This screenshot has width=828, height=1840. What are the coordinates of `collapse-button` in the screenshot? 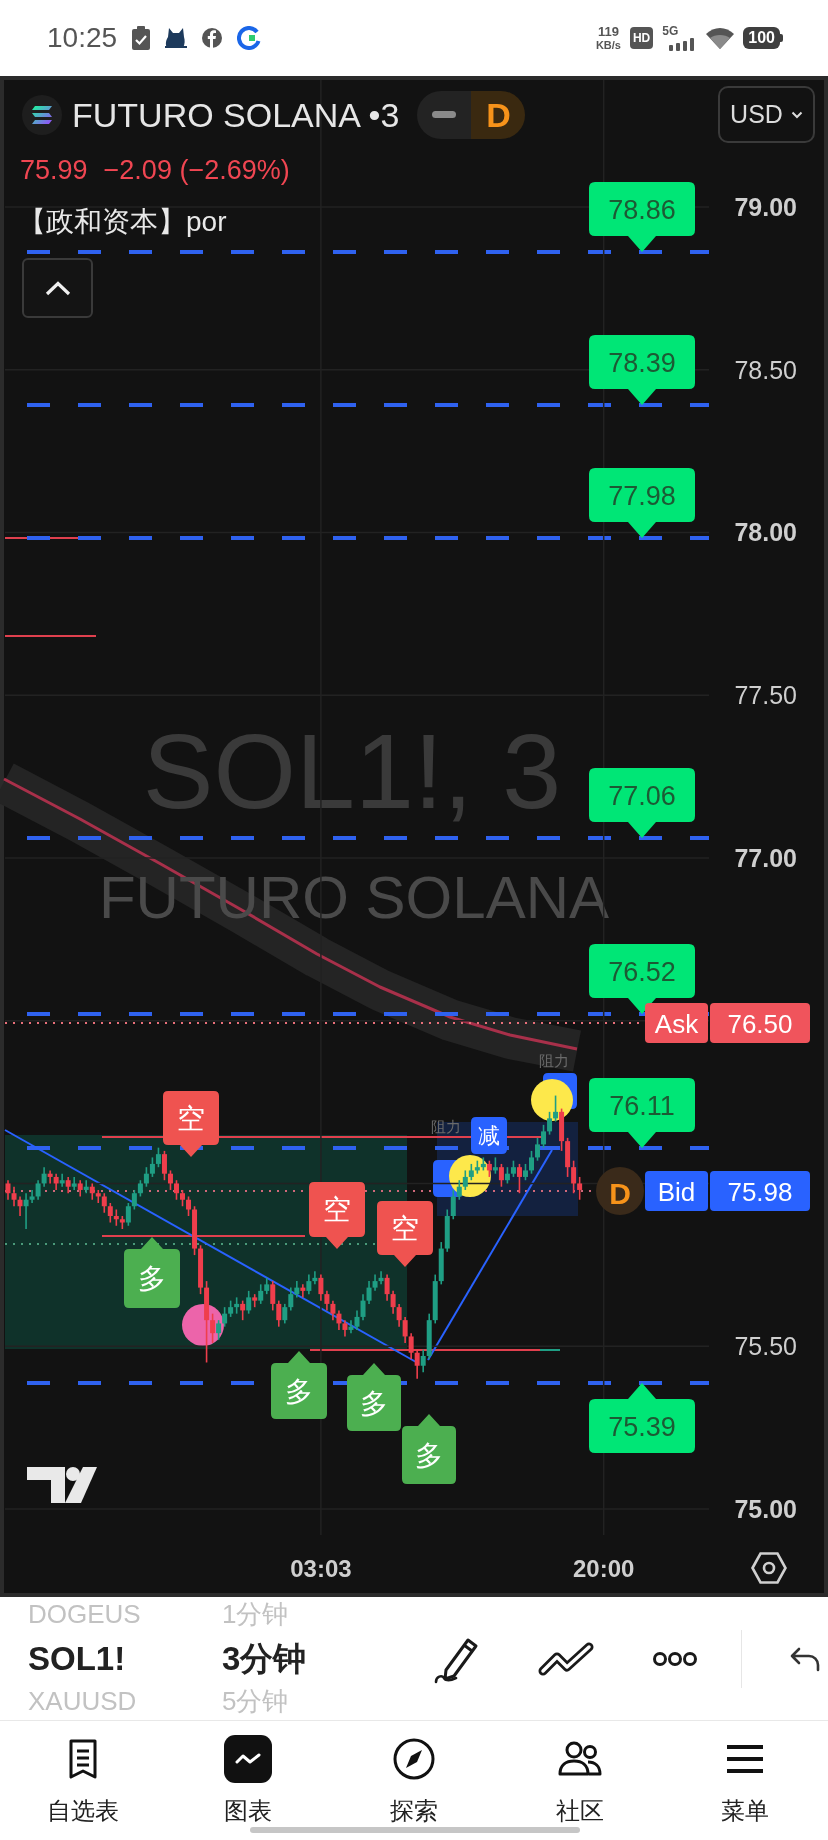 It's located at (57, 288).